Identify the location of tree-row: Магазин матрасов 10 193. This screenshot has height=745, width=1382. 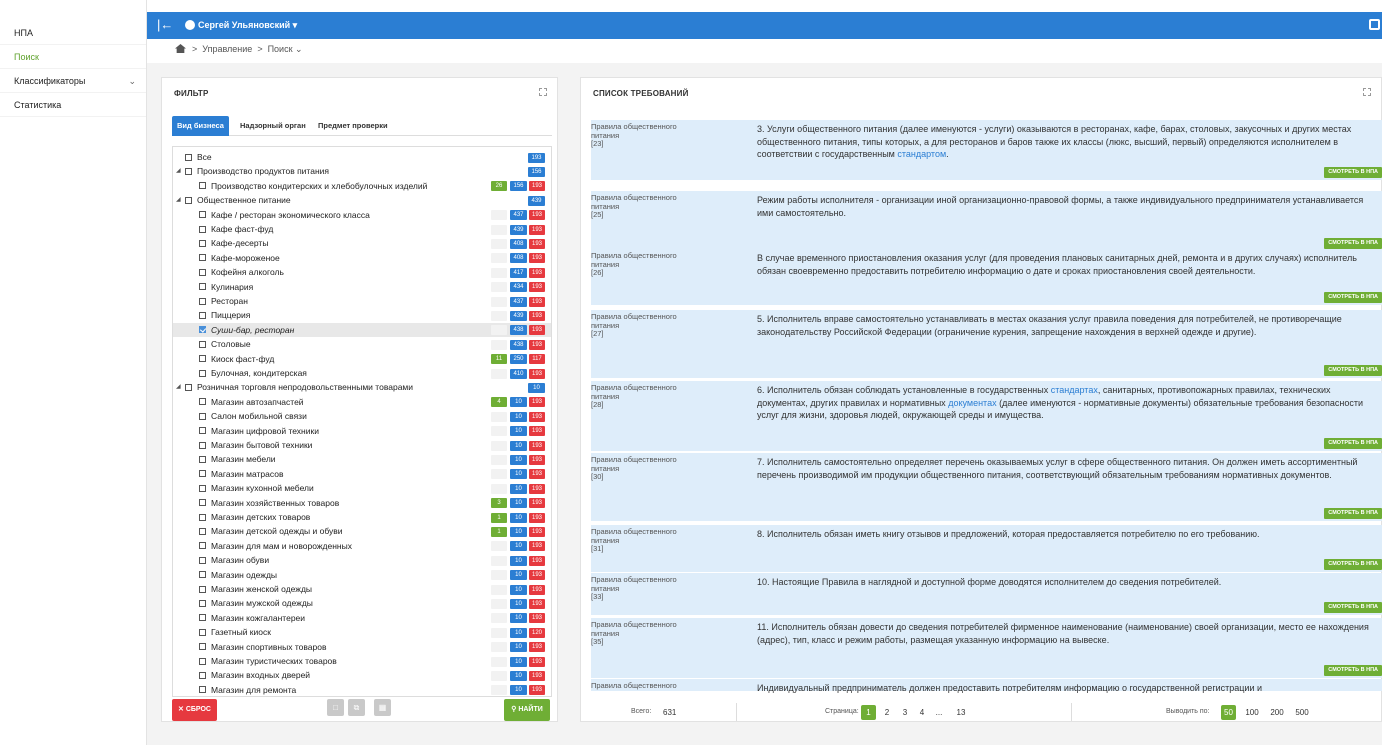
(362, 474).